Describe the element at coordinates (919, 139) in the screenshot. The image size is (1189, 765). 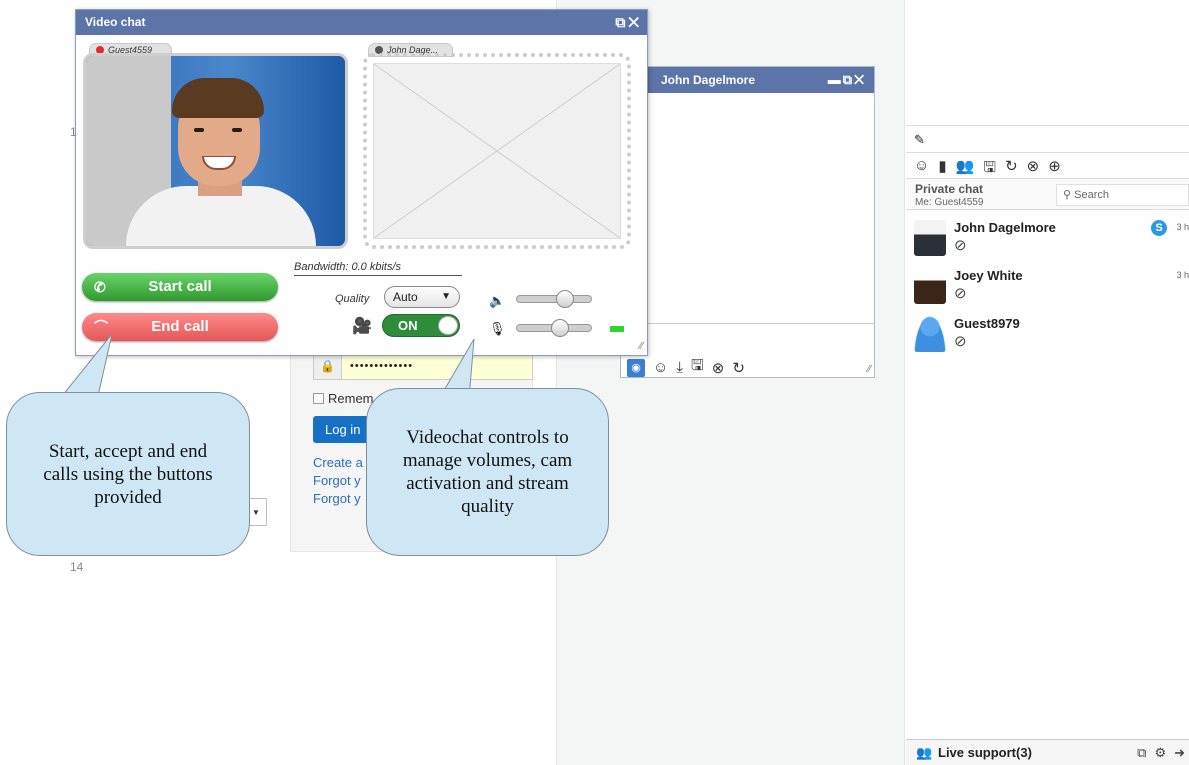
I see `pencil-icon: ✎` at that location.